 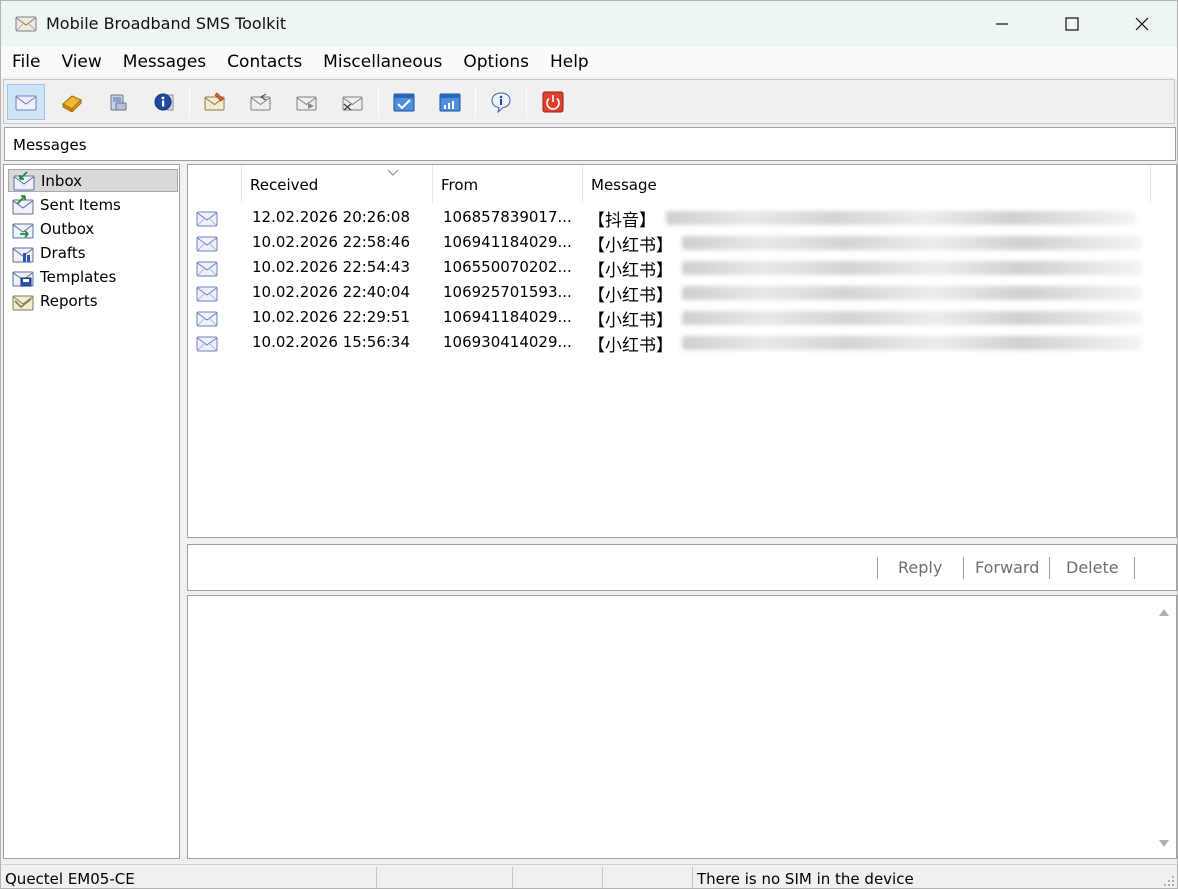 What do you see at coordinates (624, 185) in the screenshot?
I see `column-label: Message` at bounding box center [624, 185].